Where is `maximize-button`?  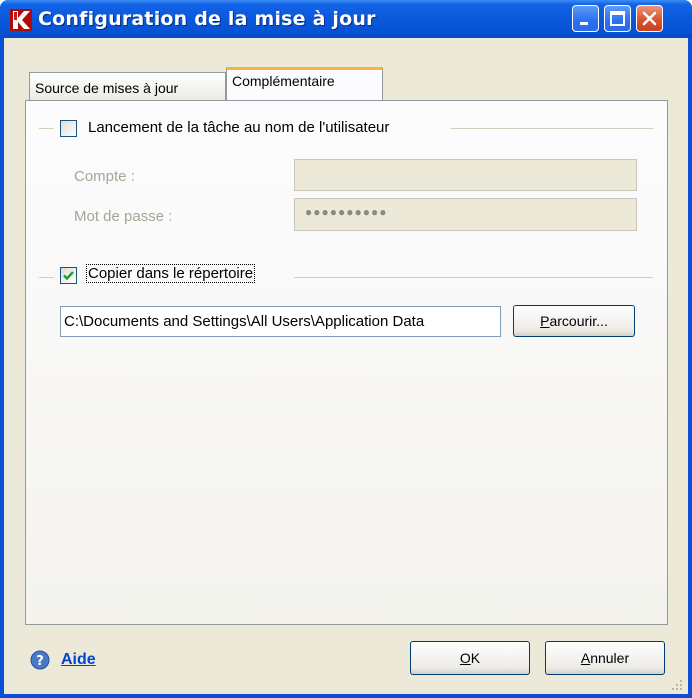 maximize-button is located at coordinates (617, 18).